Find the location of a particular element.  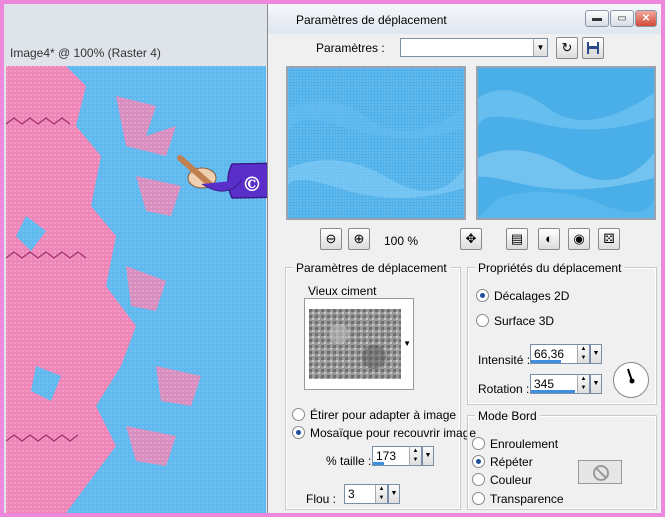

tile-radio is located at coordinates (298, 432).